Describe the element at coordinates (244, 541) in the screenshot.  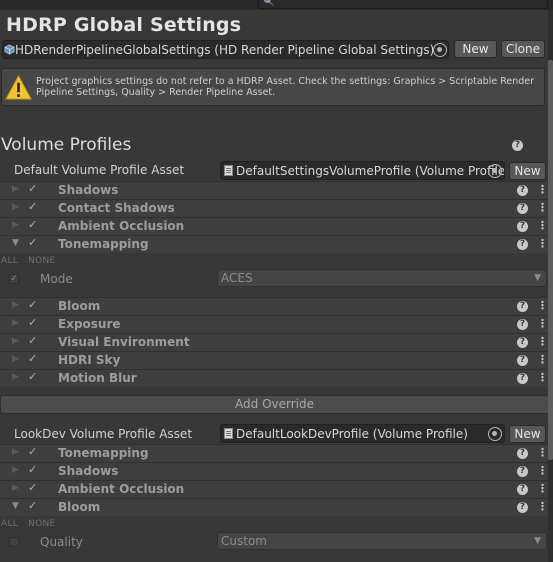
I see `quality-value: Custom` at that location.